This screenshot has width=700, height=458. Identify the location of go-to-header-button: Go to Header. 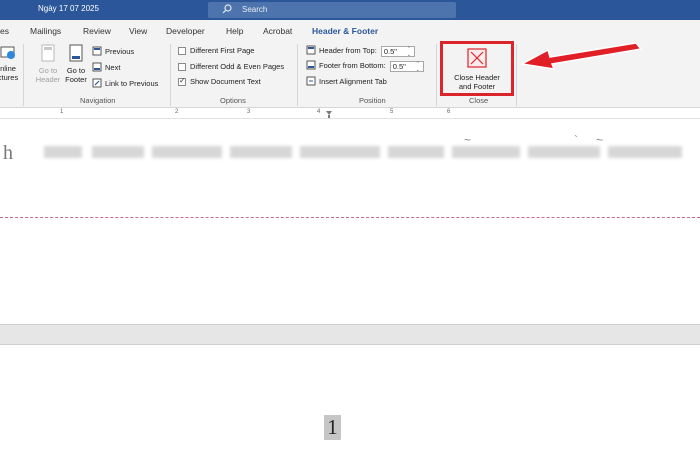
(48, 64).